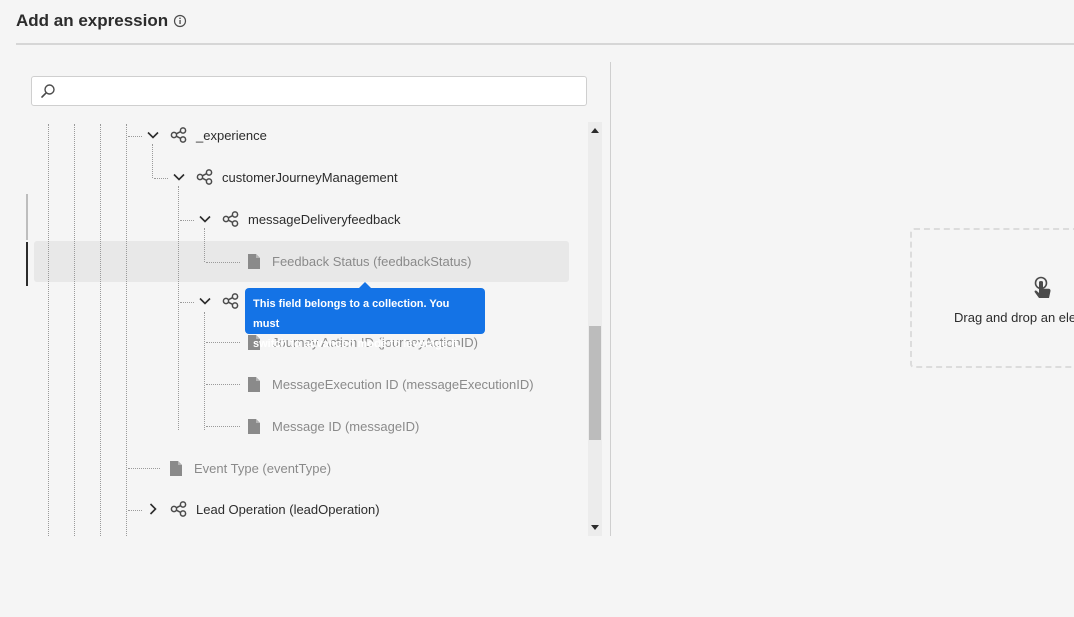 The width and height of the screenshot is (1074, 617). What do you see at coordinates (372, 261) in the screenshot?
I see `tree-node-label: Feedback Status (feedbackStatus)` at bounding box center [372, 261].